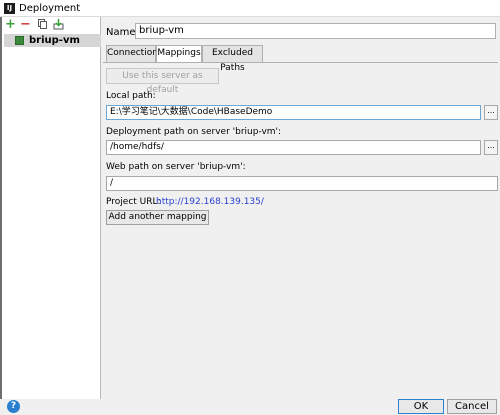 This screenshot has height=415, width=500. What do you see at coordinates (13, 406) in the screenshot?
I see `help-icon: ?` at bounding box center [13, 406].